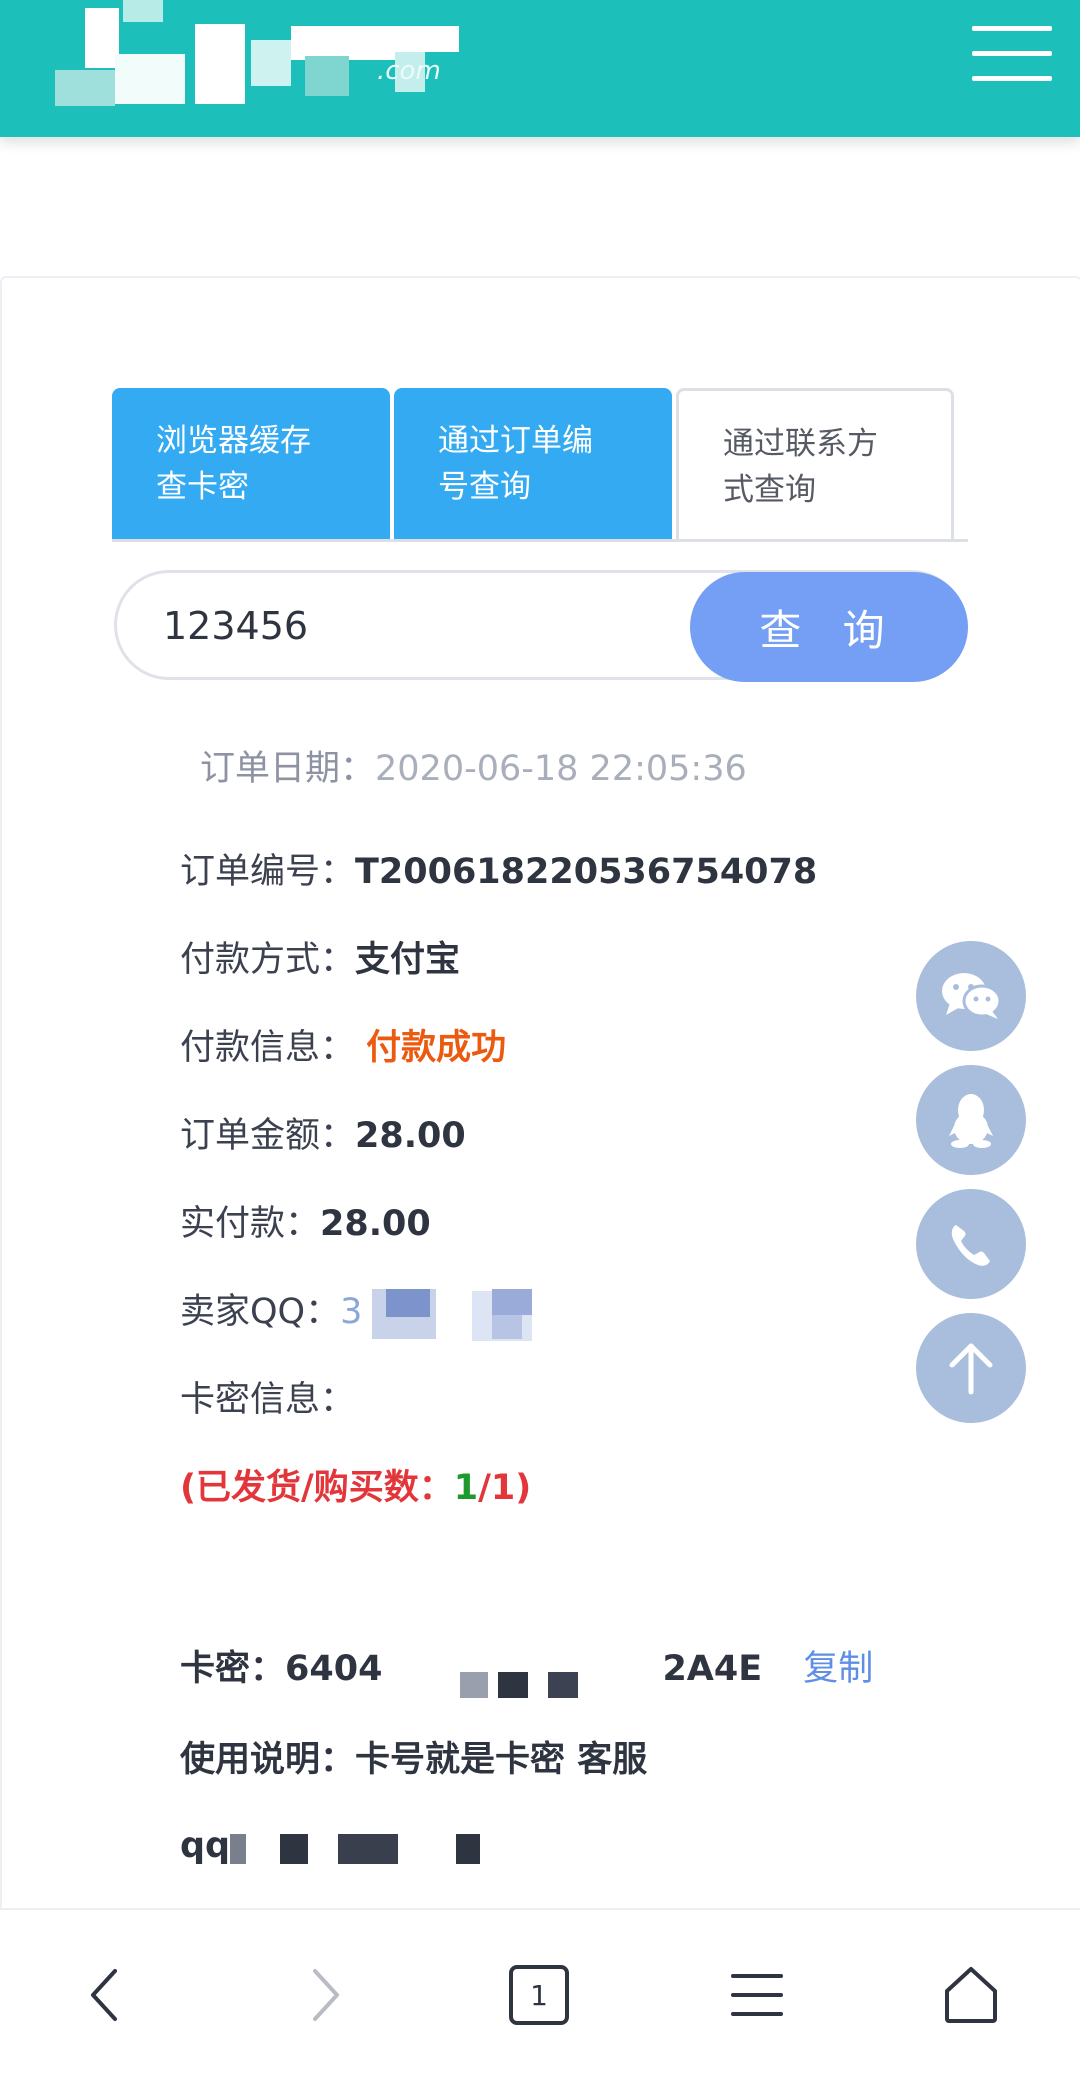 The width and height of the screenshot is (1080, 2073). What do you see at coordinates (540, 540) in the screenshot?
I see `tabs-divider` at bounding box center [540, 540].